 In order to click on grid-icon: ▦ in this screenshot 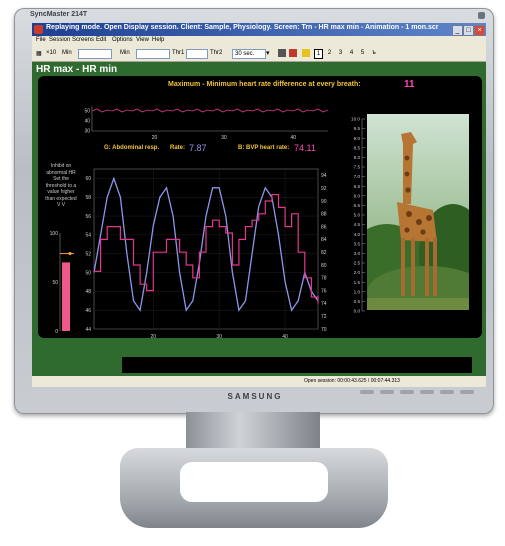, I will do `click(39, 53)`.